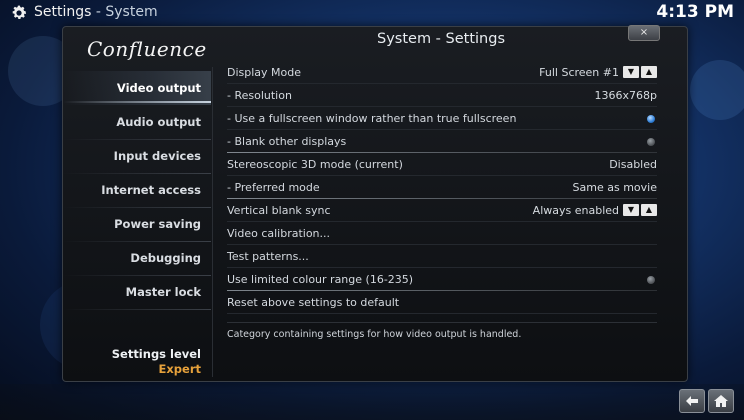 This screenshot has height=420, width=744. Describe the element at coordinates (147, 49) in the screenshot. I see `confluence-logo: Confluence` at that location.